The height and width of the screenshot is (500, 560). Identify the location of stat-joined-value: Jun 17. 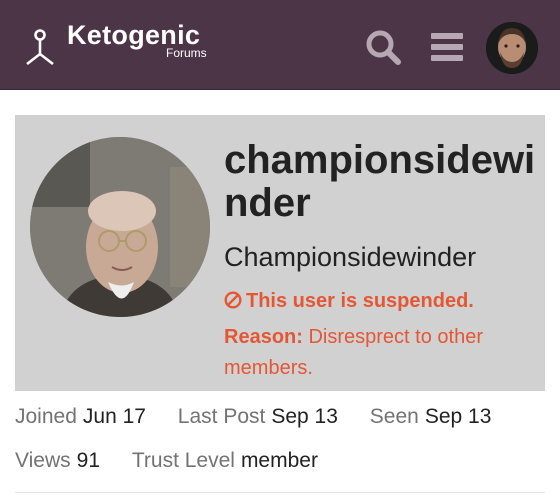
(114, 416).